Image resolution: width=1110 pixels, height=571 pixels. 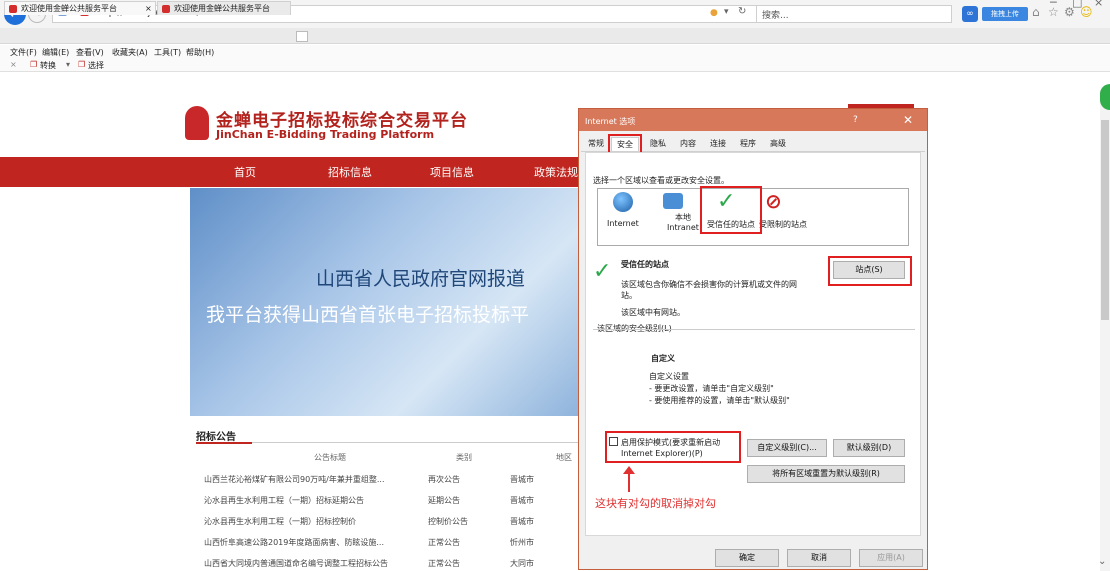 What do you see at coordinates (663, 358) in the screenshot?
I see `level-title: 自定义` at bounding box center [663, 358].